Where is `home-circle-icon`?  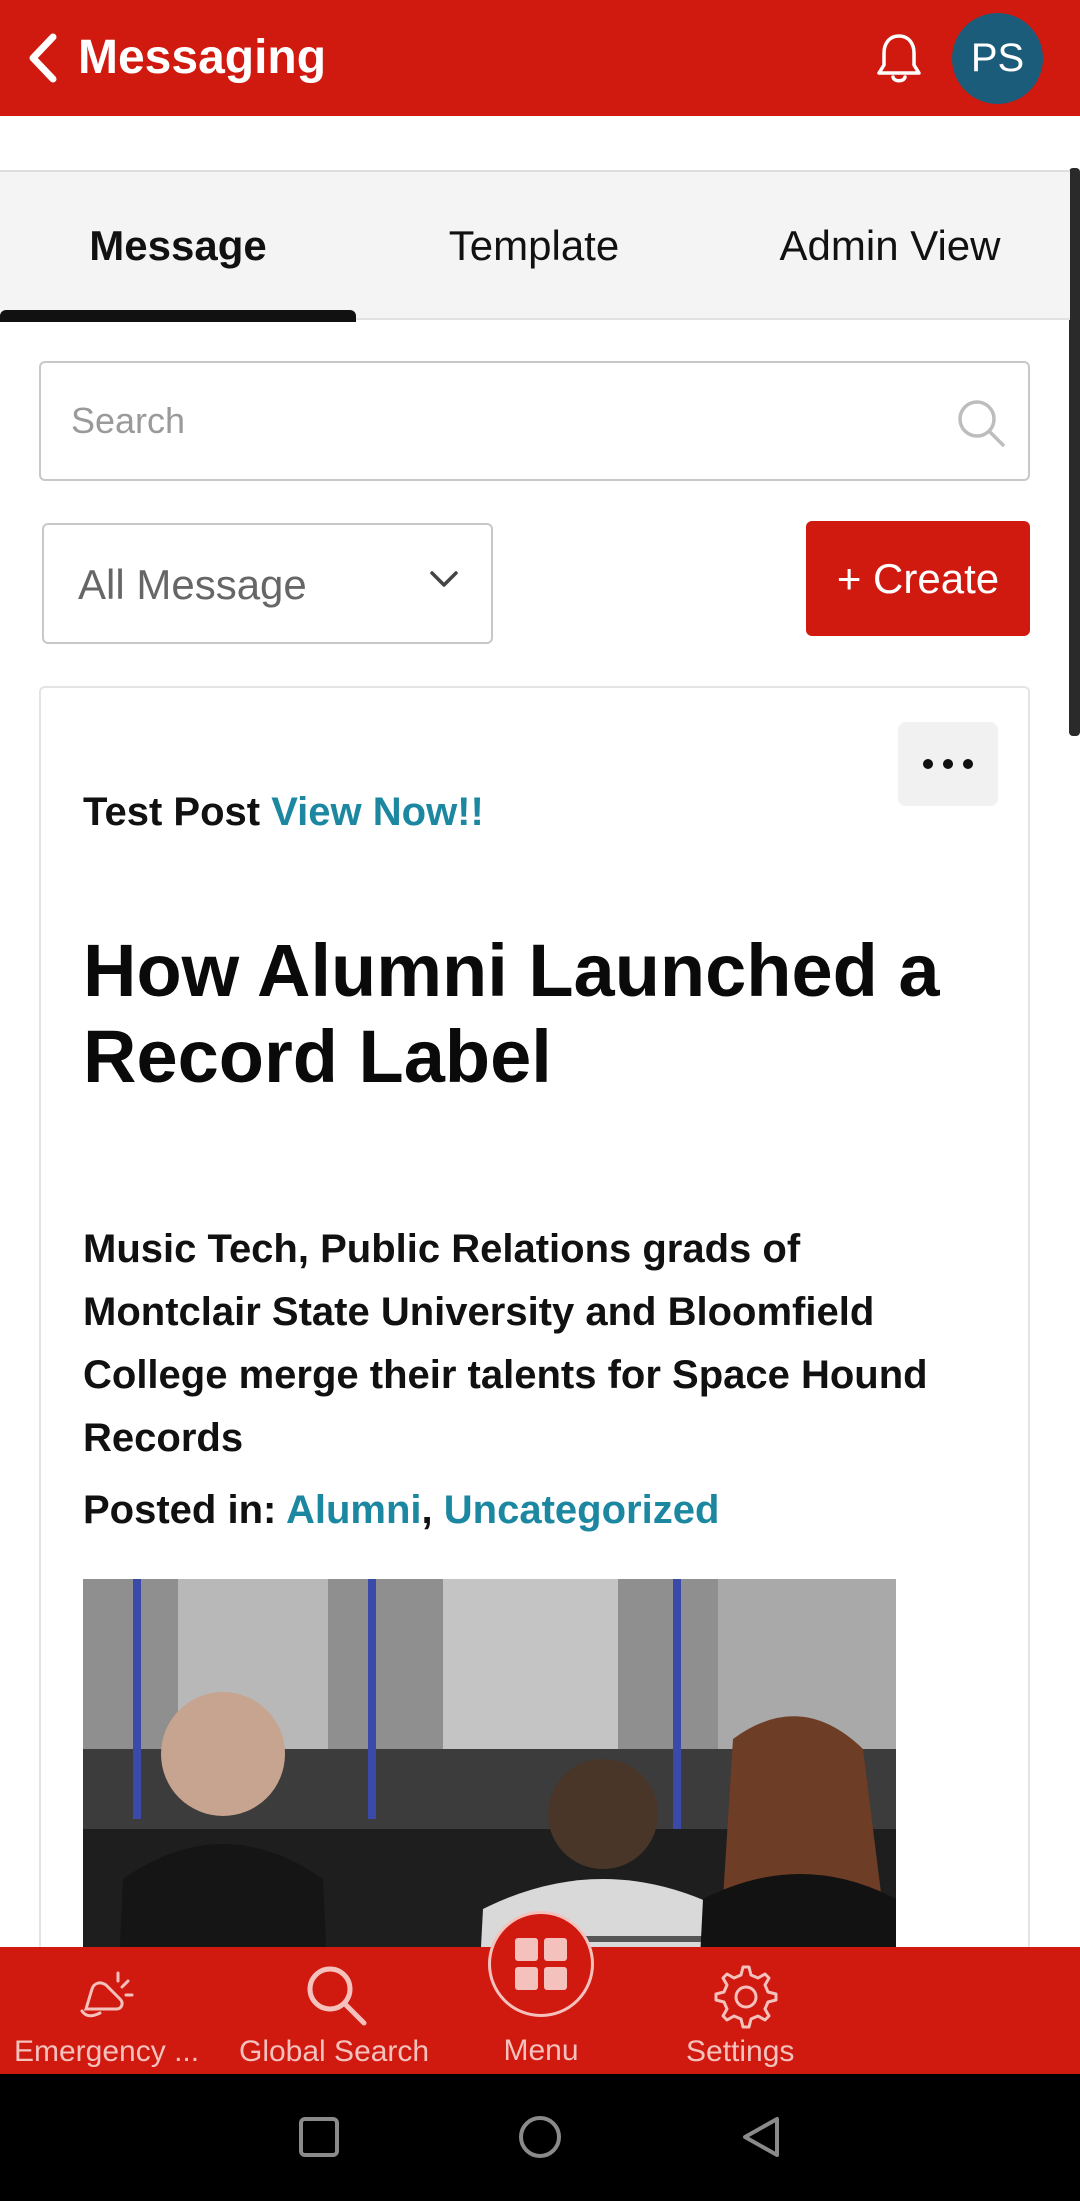 home-circle-icon is located at coordinates (540, 2137).